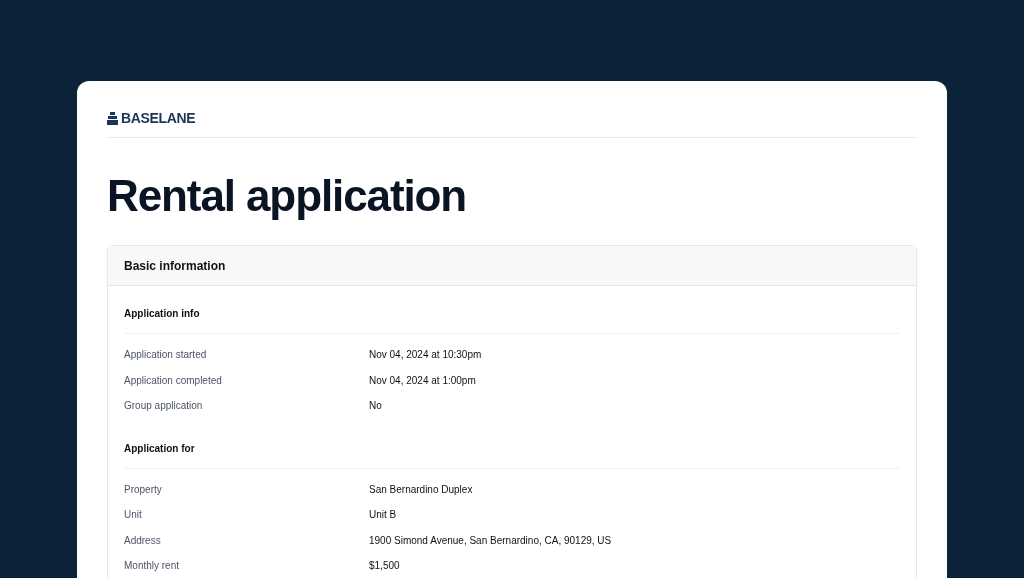 This screenshot has width=1024, height=578. What do you see at coordinates (152, 566) in the screenshot?
I see `field-label: Monthly rent` at bounding box center [152, 566].